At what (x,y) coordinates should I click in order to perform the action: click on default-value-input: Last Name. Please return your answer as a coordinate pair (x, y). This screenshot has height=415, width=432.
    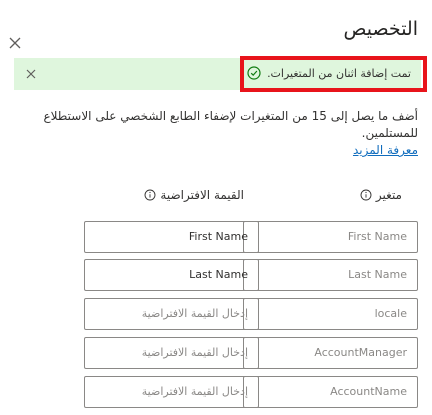
    Looking at the image, I should click on (171, 275).